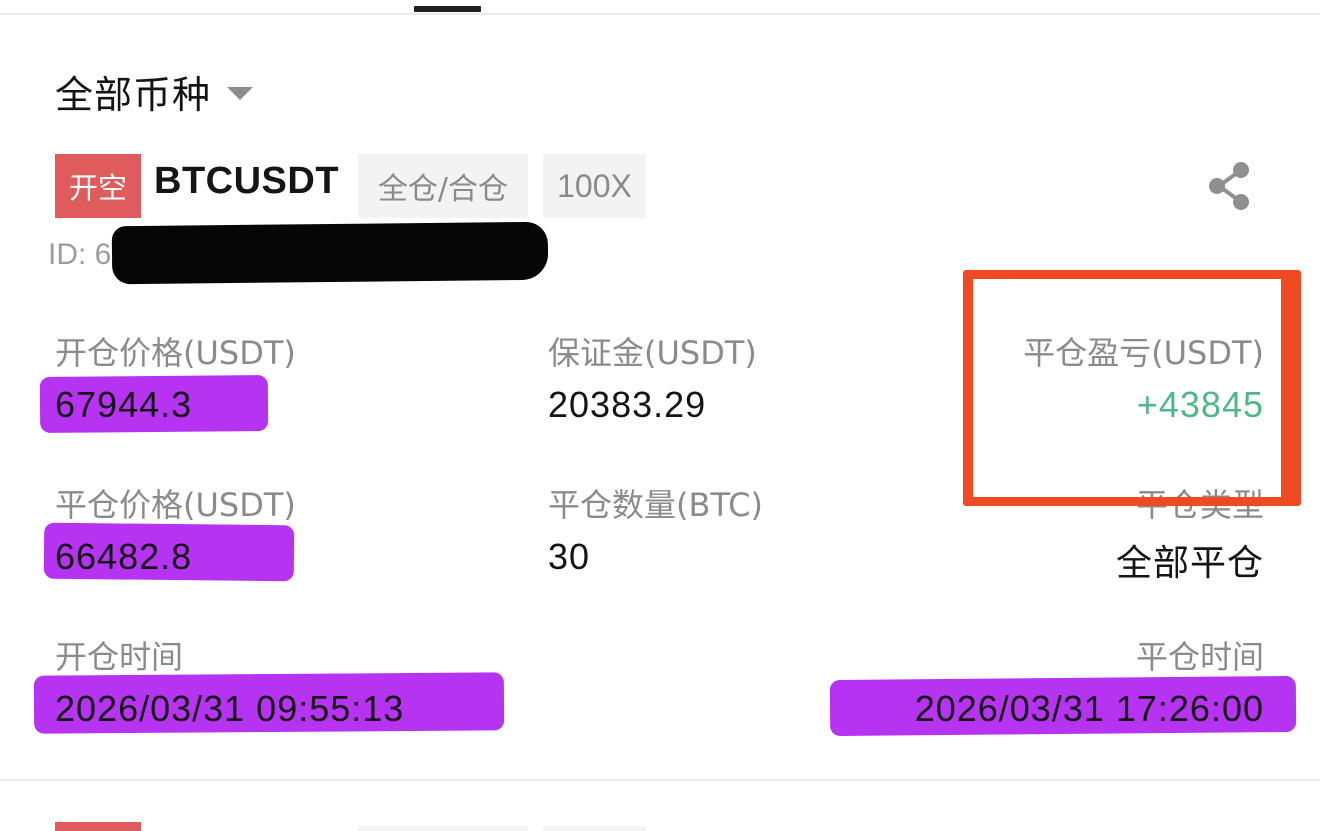  Describe the element at coordinates (230, 708) in the screenshot. I see `open-time-value: 2026/03/31 09:55:13` at that location.